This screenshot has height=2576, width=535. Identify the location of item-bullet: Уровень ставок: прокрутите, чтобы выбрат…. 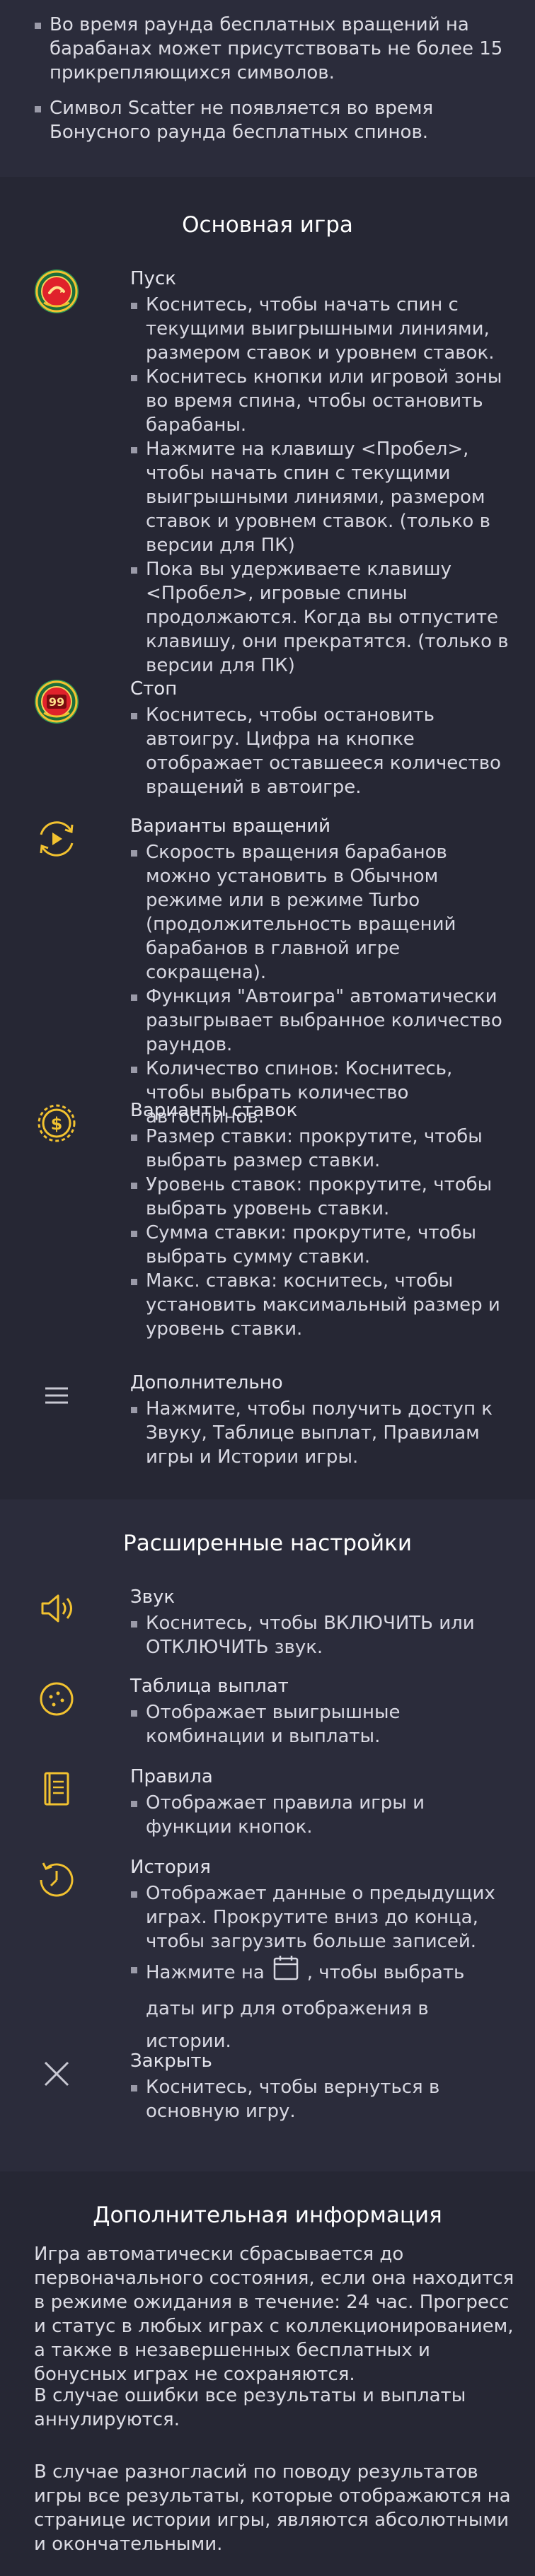
(321, 1197).